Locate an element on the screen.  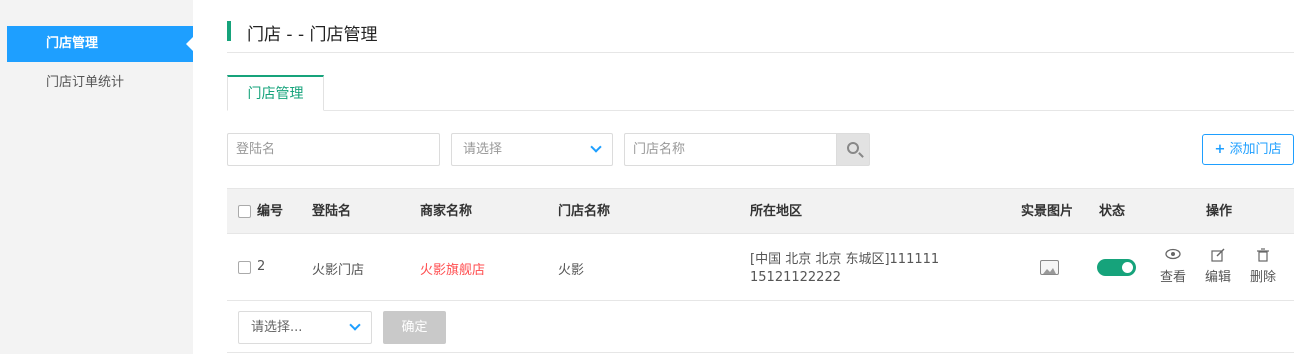
edit-button: 编辑 is located at coordinates (1218, 266).